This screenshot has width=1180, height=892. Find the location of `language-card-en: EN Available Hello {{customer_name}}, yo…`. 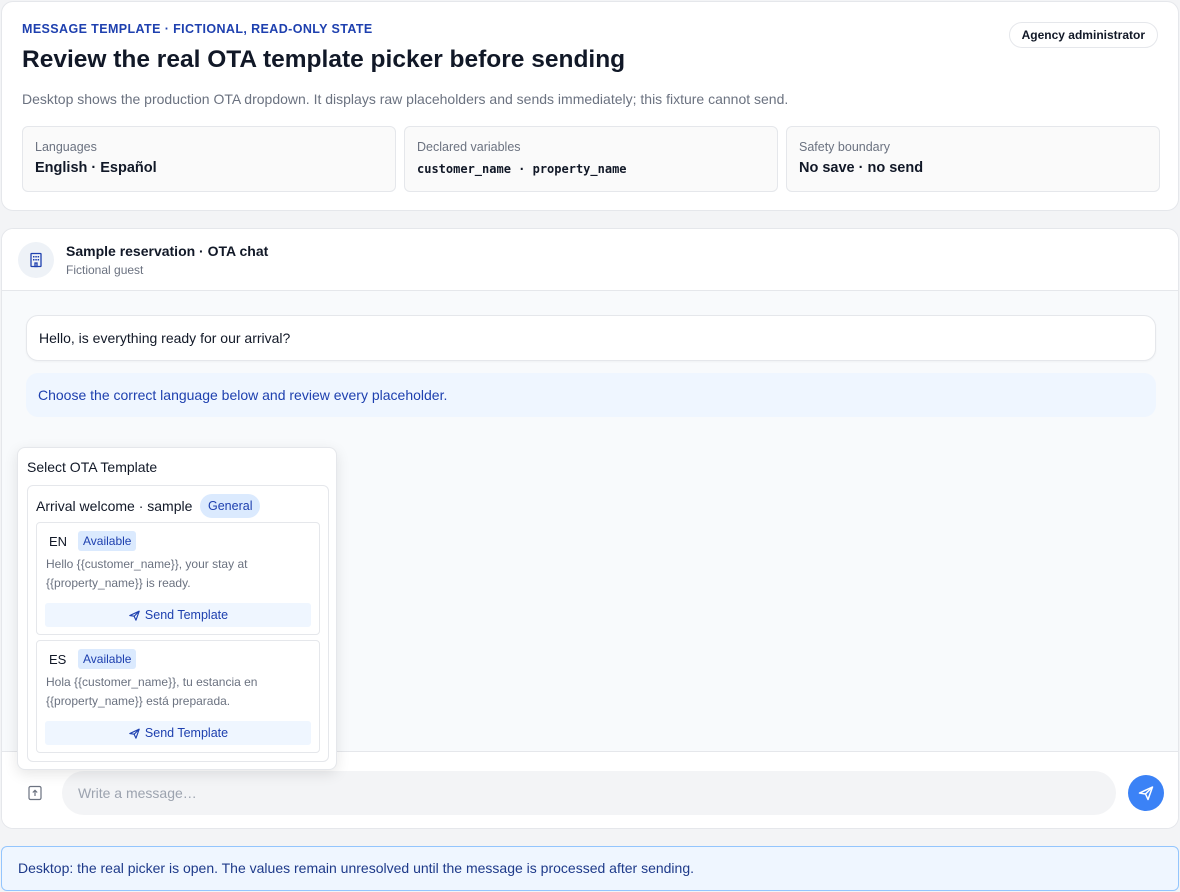

language-card-en: EN Available Hello {{customer_name}}, yo… is located at coordinates (178, 578).